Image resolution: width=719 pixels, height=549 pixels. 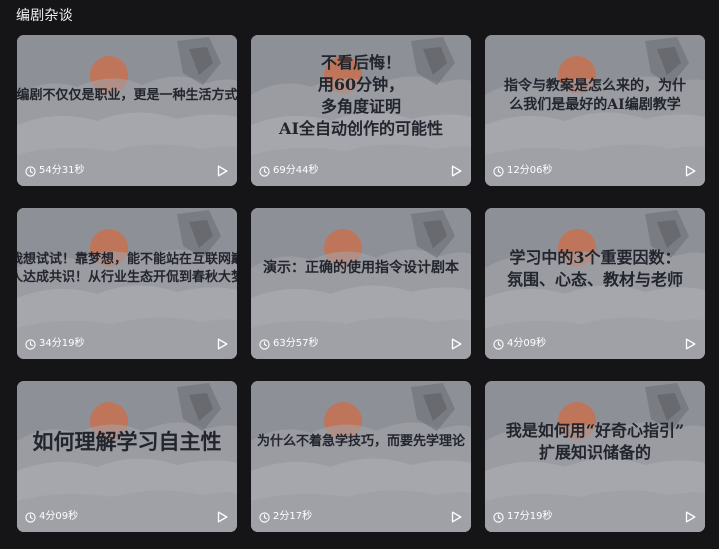 What do you see at coordinates (127, 456) in the screenshot?
I see `video-card: 如何理解学习自主性 4分09秒` at bounding box center [127, 456].